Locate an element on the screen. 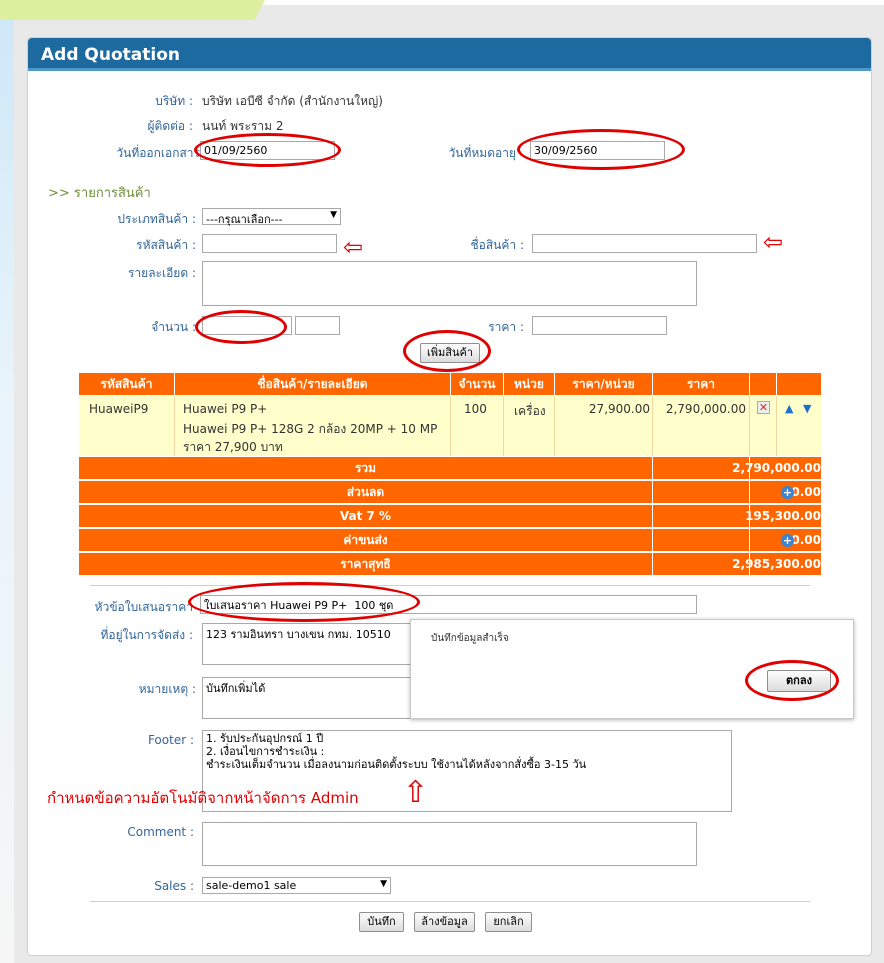 This screenshot has height=963, width=884. shipping-address-label: ที่อยู่ในการจัดส่ง : is located at coordinates (146, 635).